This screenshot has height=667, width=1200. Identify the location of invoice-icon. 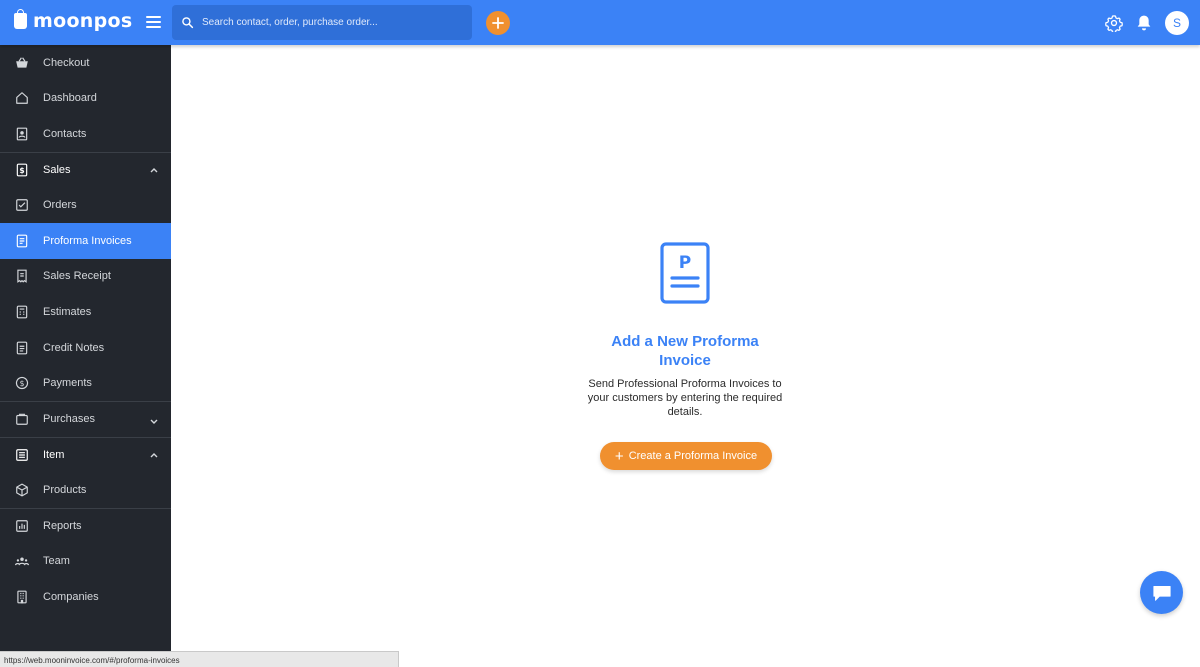
(22, 241).